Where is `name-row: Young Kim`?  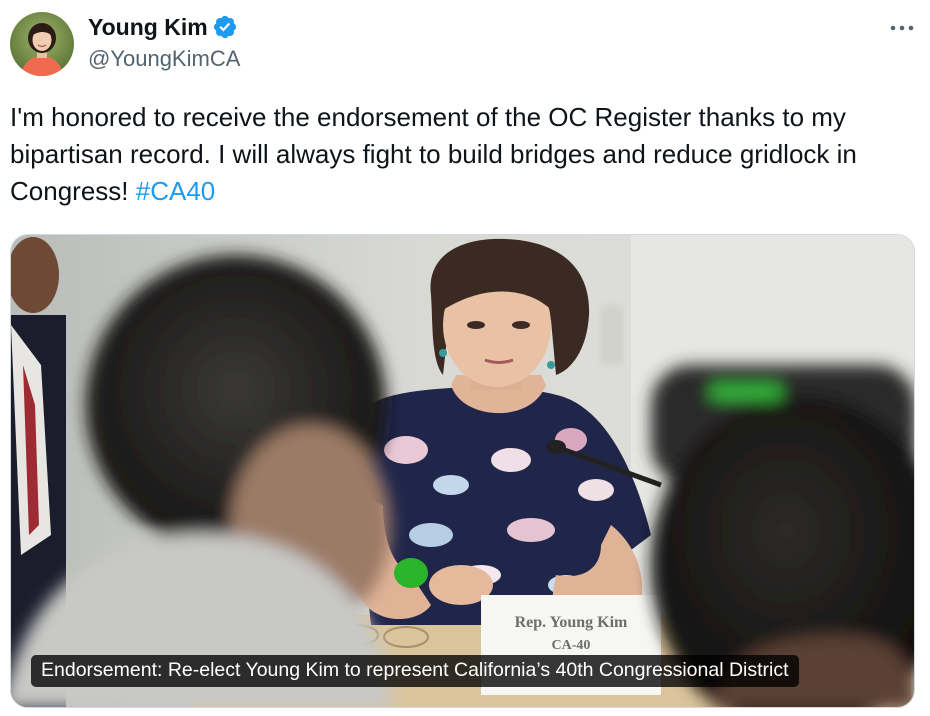
name-row: Young Kim is located at coordinates (164, 27).